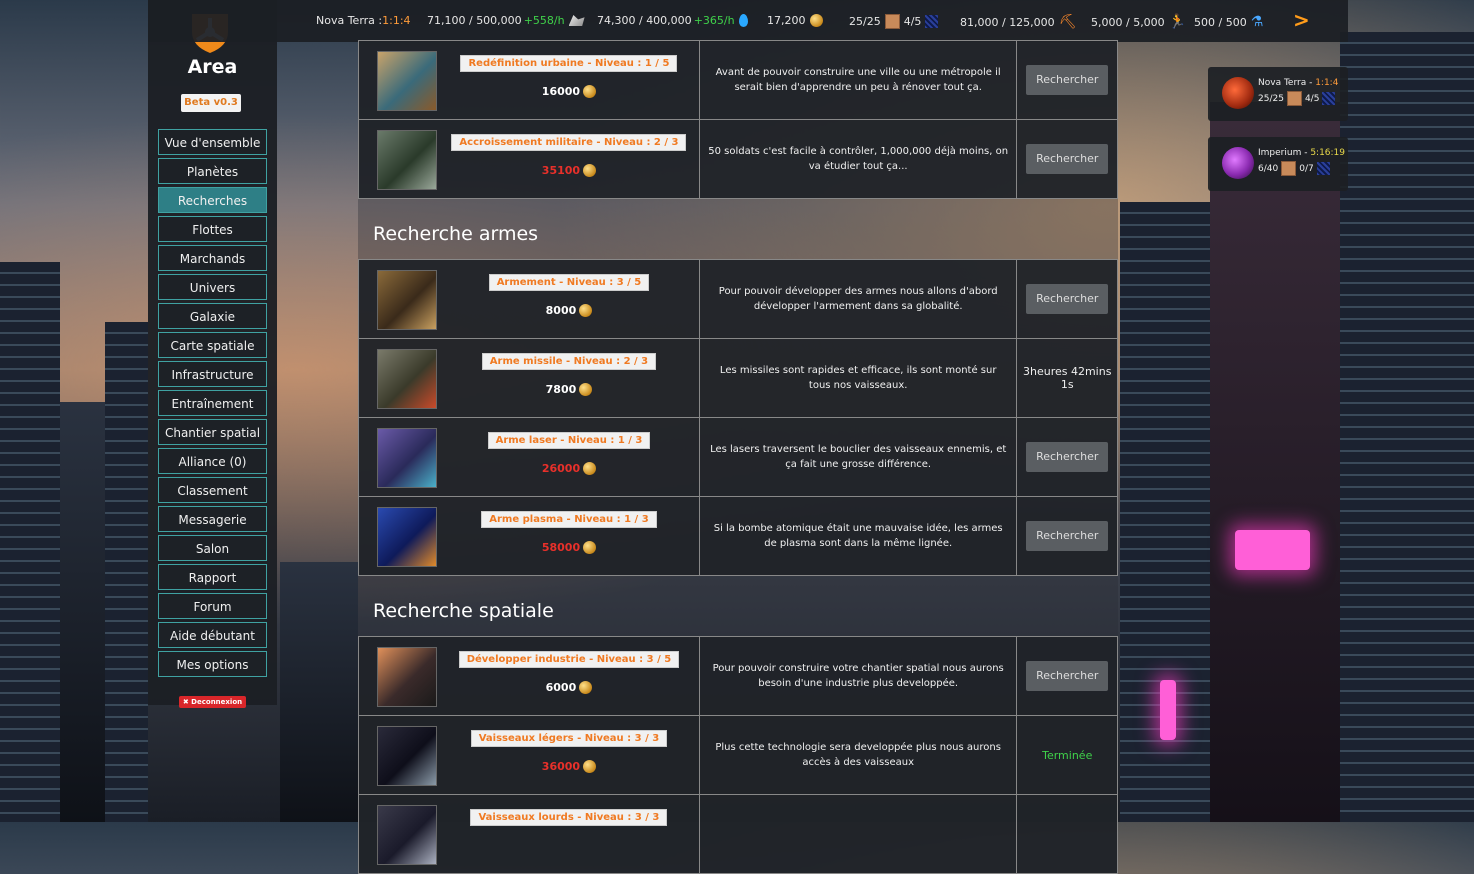  What do you see at coordinates (211, 103) in the screenshot?
I see `version-badge: Beta v0.3` at bounding box center [211, 103].